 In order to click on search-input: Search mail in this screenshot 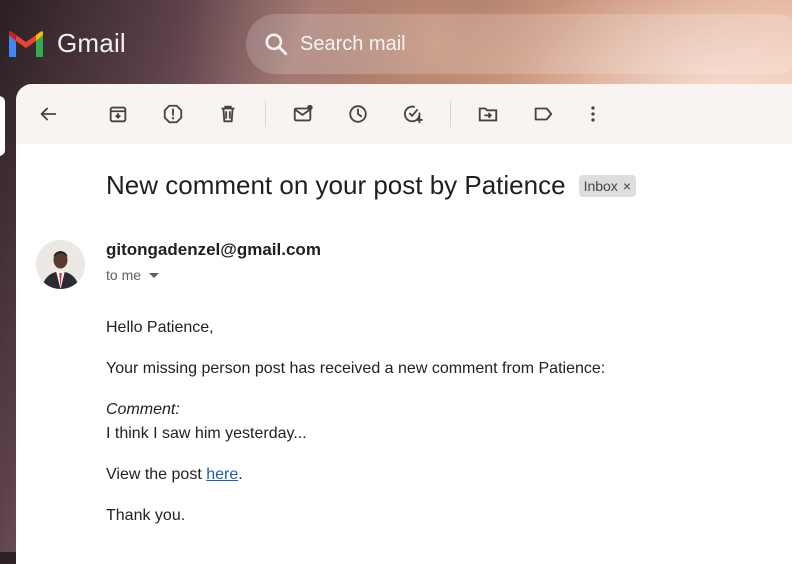, I will do `click(353, 44)`.